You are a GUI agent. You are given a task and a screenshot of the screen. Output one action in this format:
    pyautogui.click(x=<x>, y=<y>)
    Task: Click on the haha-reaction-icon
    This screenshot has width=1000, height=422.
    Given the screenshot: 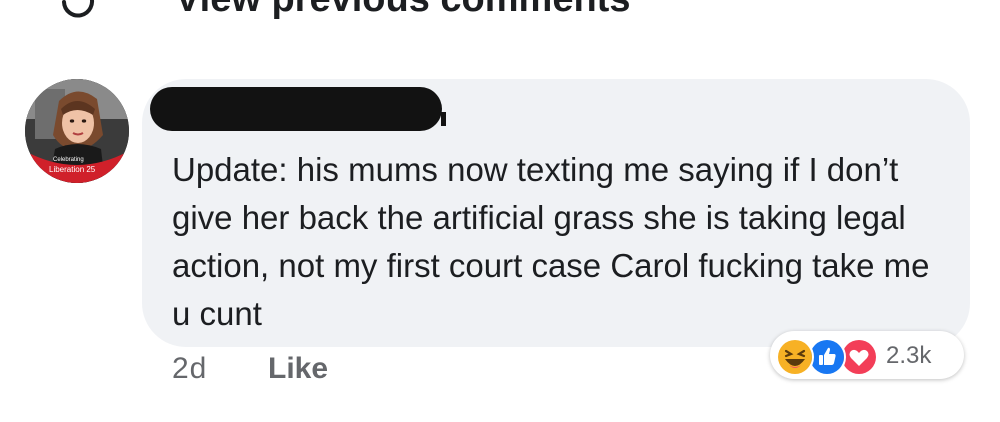 What is the action you would take?
    pyautogui.click(x=795, y=357)
    